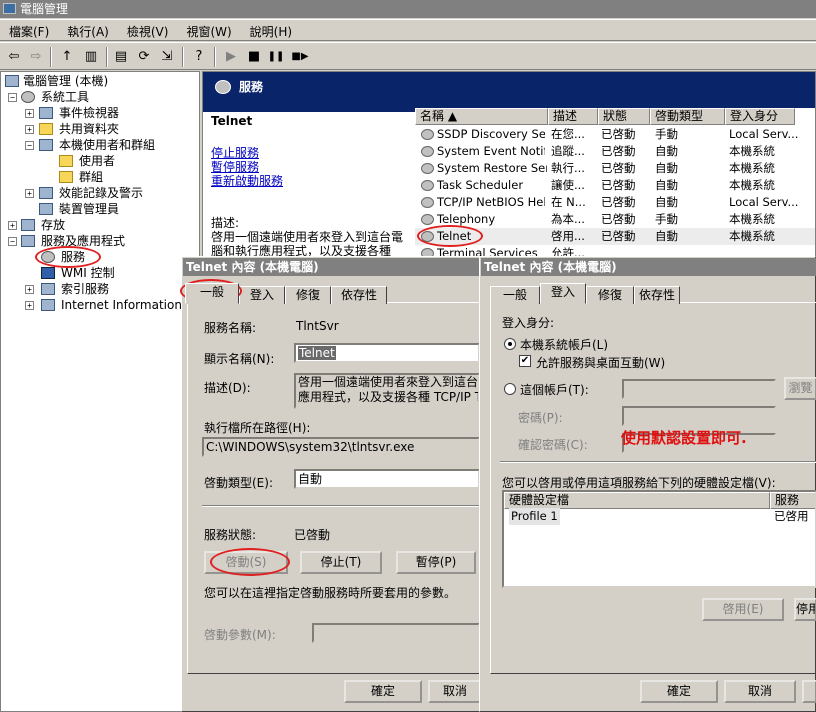 This screenshot has width=816, height=712. I want to click on table-row: System Event Notific...追蹤...已啓動自動本機系統, so click(615, 151).